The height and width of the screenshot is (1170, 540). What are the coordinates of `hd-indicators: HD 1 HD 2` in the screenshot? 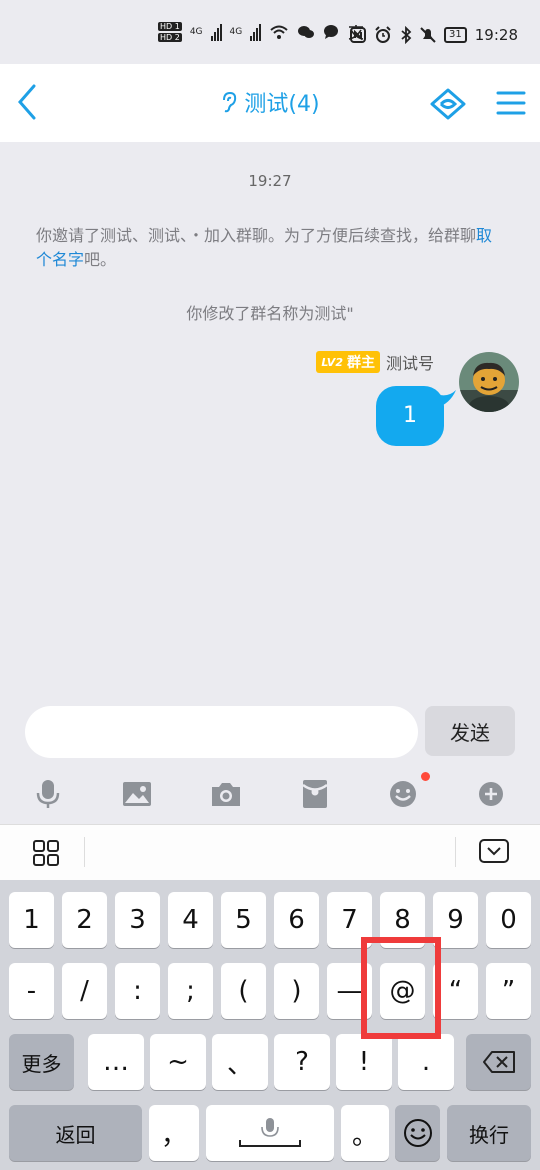 It's located at (170, 32).